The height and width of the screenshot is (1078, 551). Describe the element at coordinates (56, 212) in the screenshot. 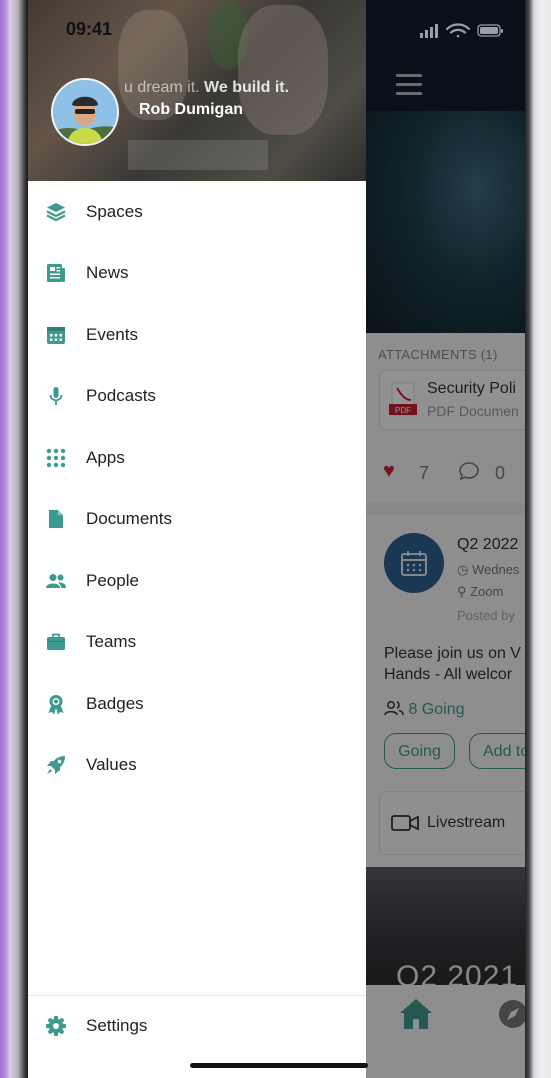

I see `layers-icon` at that location.